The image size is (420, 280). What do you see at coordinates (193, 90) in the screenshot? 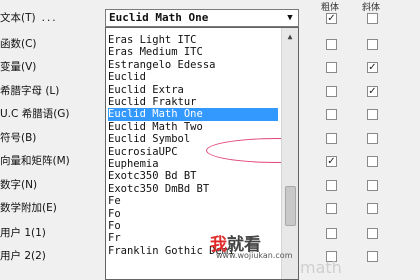
I see `font-list-item: Euclid Extra` at bounding box center [193, 90].